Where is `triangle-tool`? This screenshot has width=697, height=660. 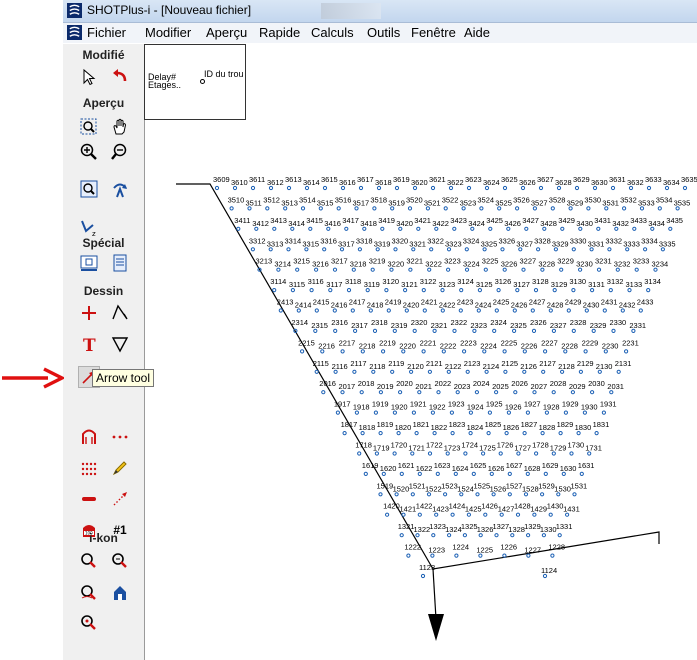
triangle-tool is located at coordinates (120, 344).